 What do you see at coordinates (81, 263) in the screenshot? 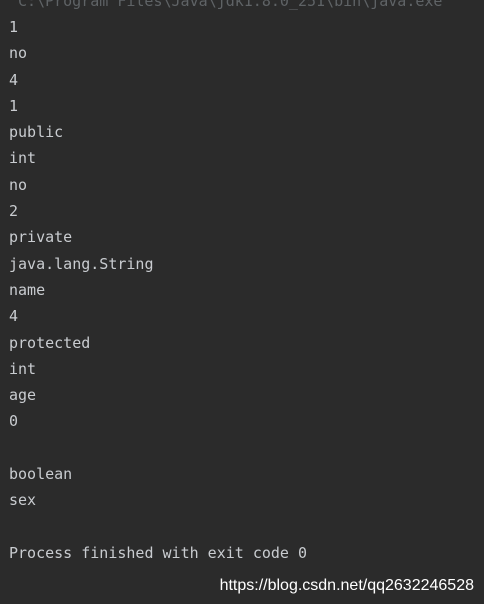
I see `console-output-line: java.lang.String` at bounding box center [81, 263].